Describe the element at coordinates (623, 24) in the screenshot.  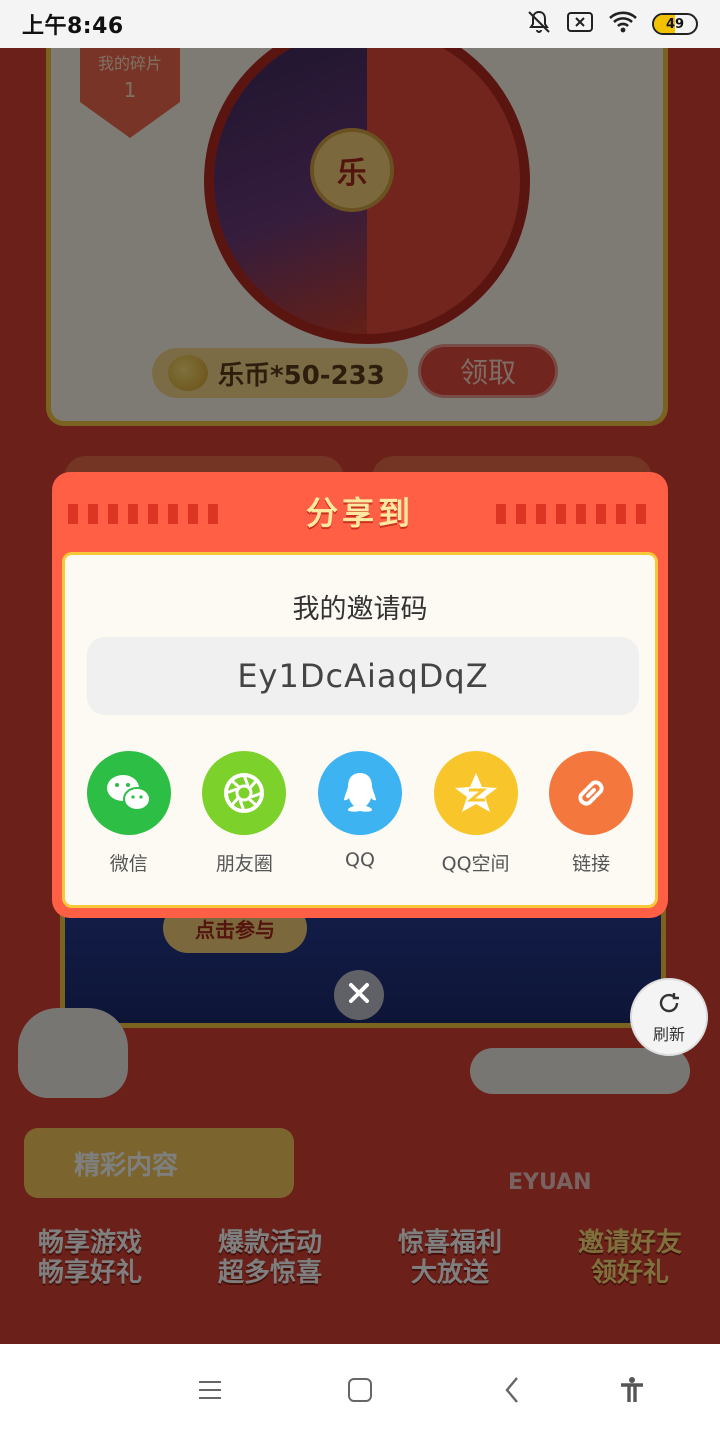
I see `wifi-icon` at that location.